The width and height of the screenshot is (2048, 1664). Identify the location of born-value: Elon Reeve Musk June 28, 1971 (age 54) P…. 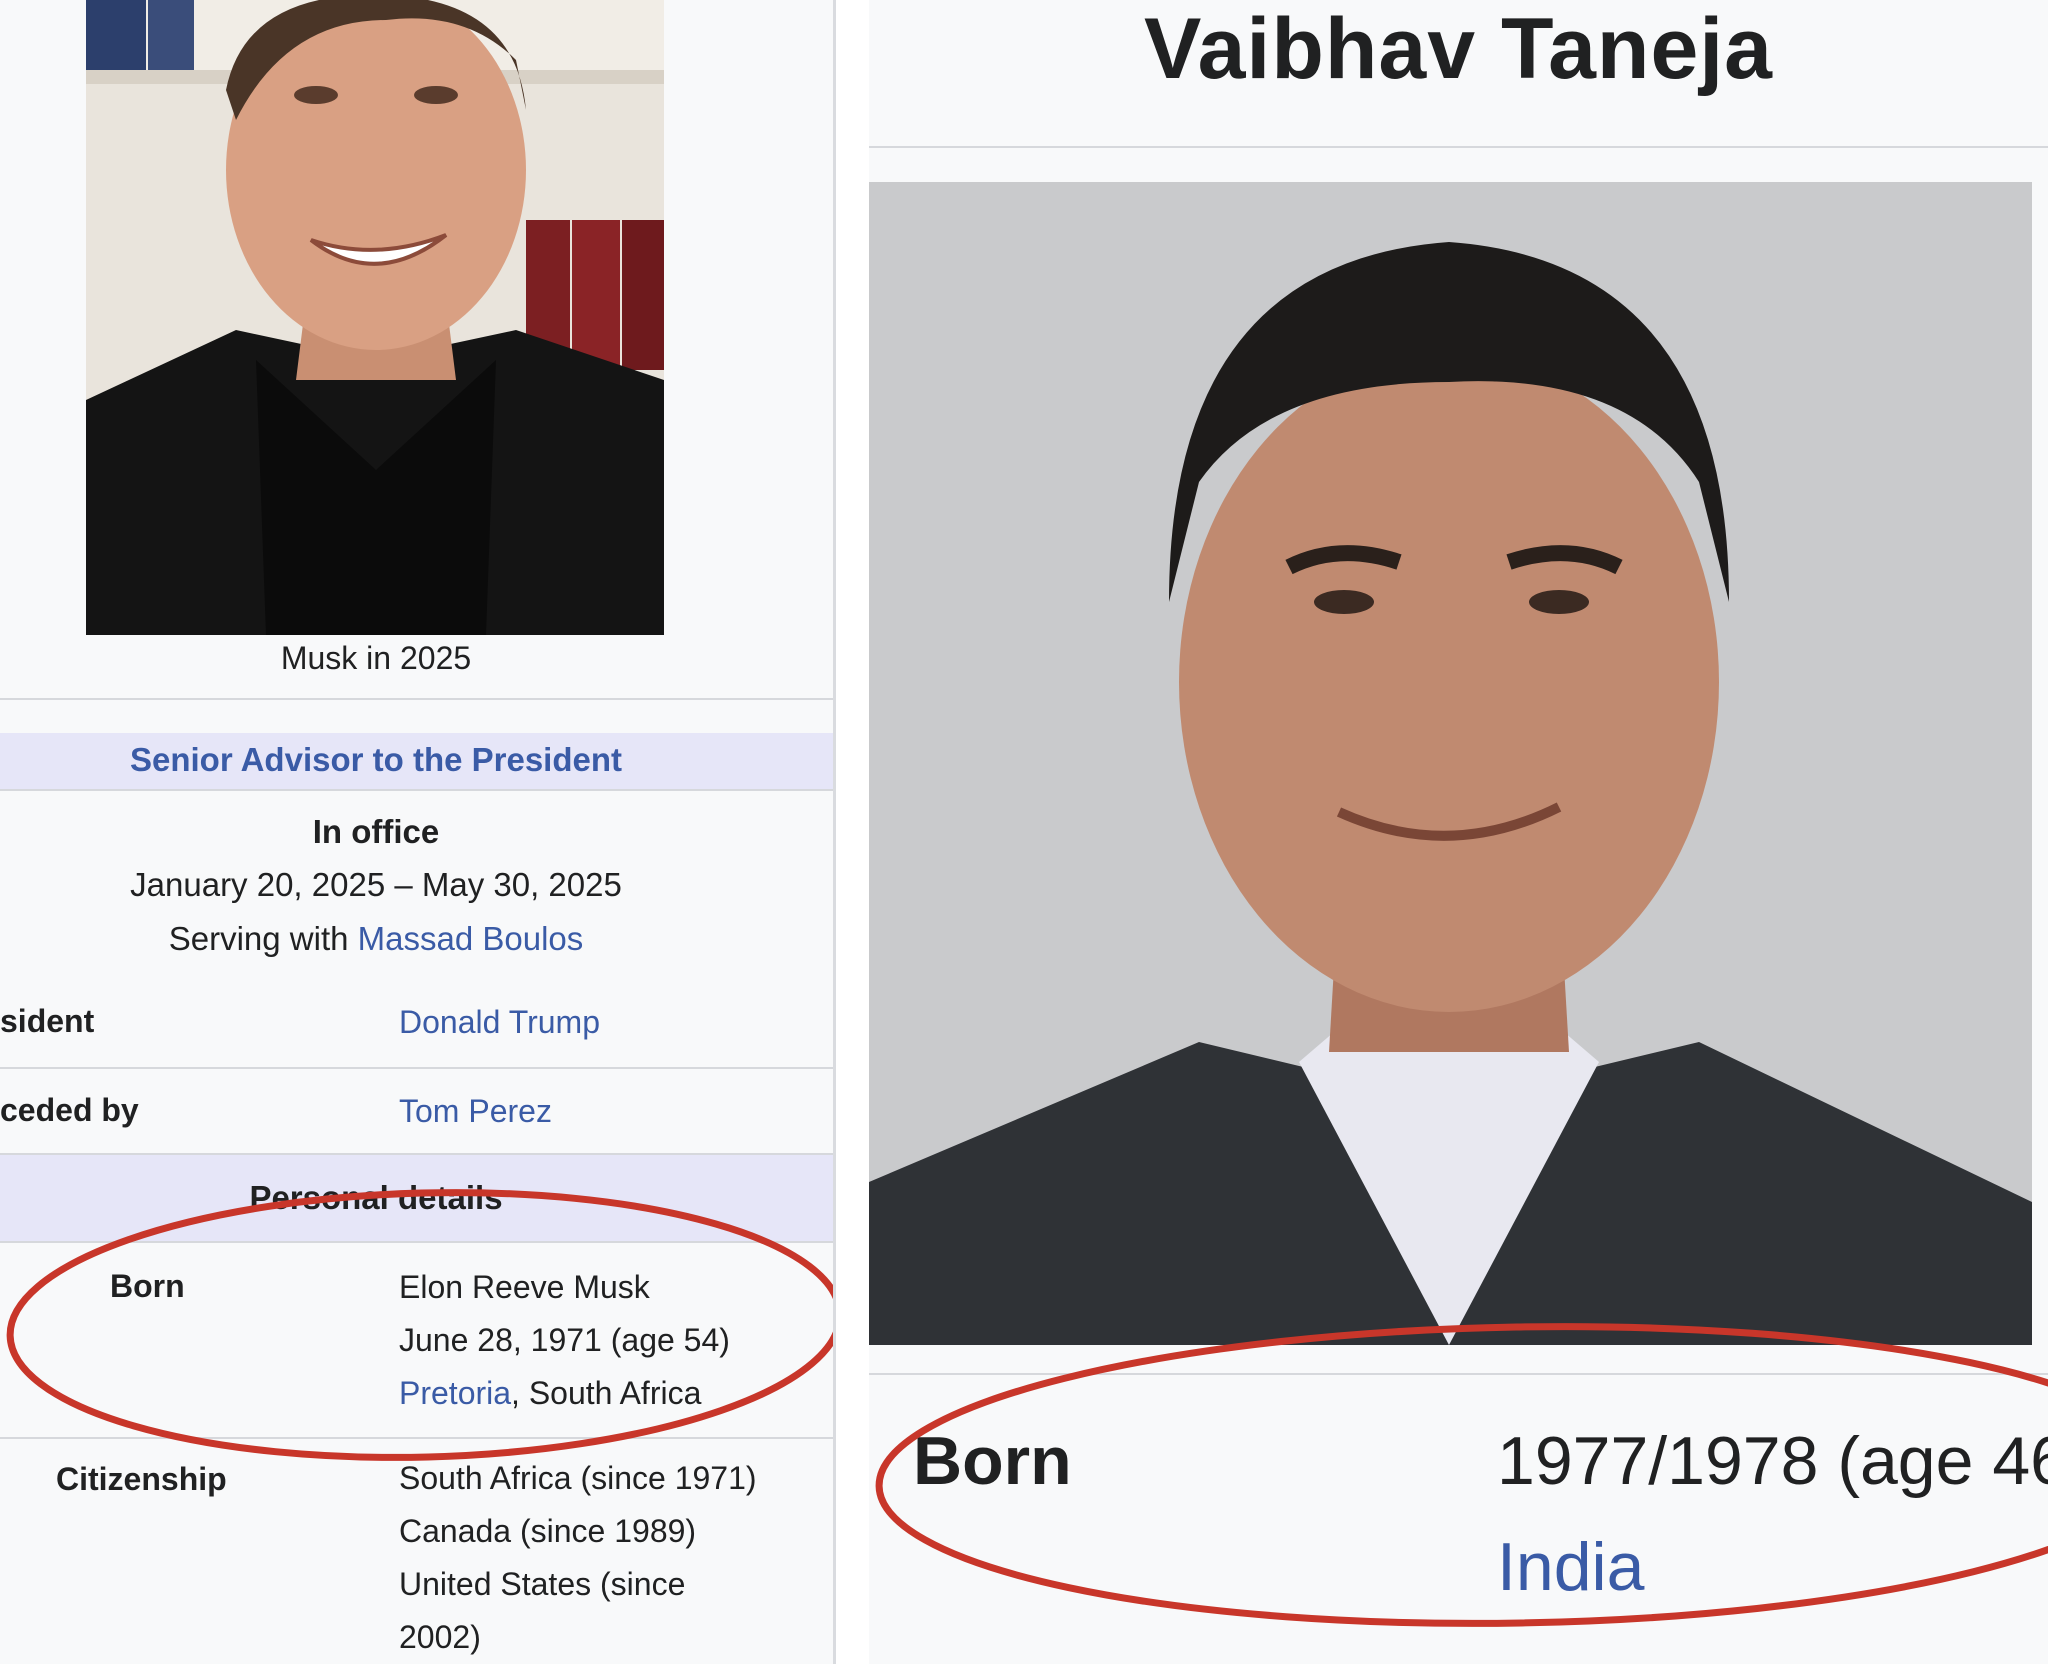
(564, 1340).